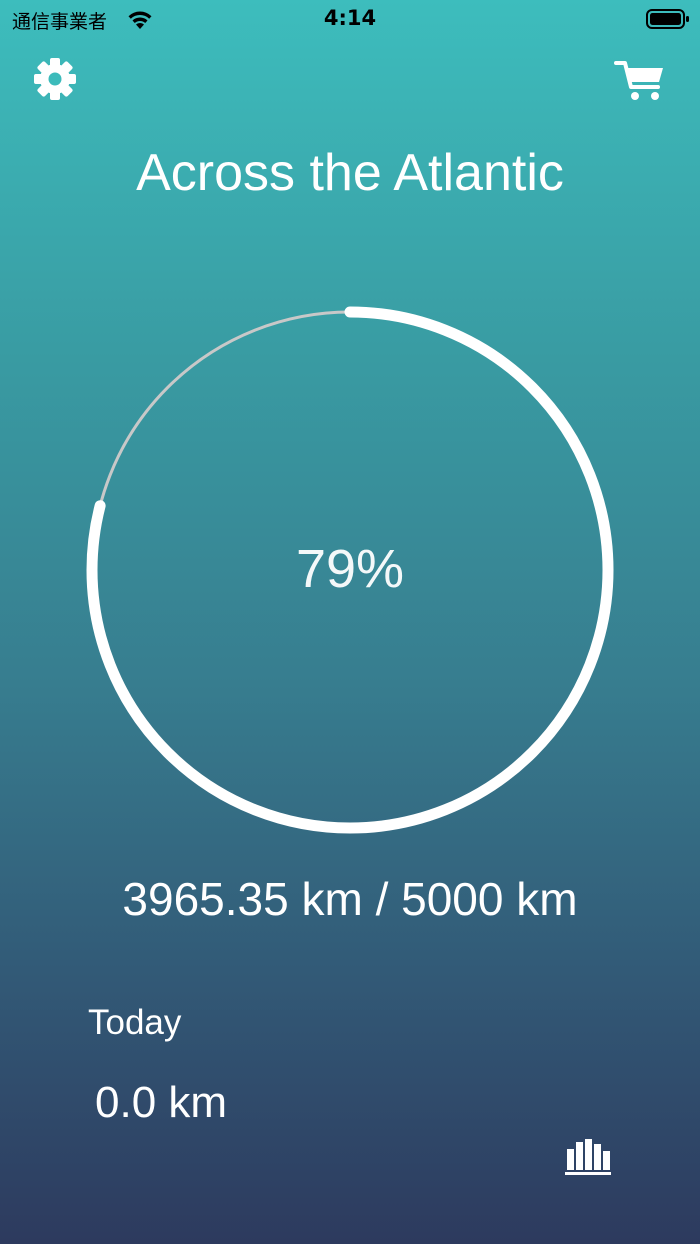 Image resolution: width=700 pixels, height=1244 pixels. I want to click on cart-icon, so click(640, 80).